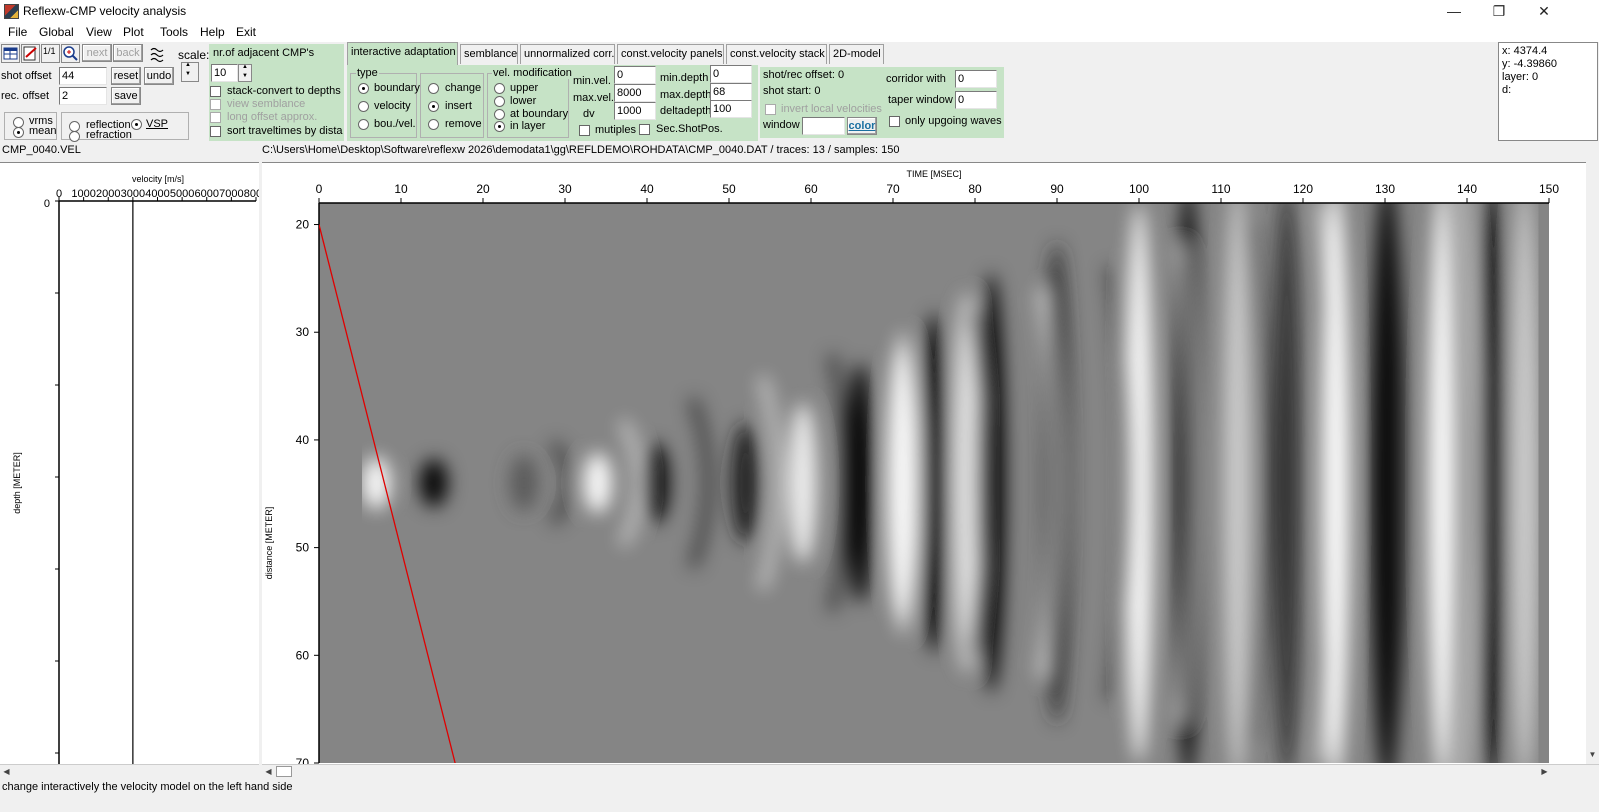 The height and width of the screenshot is (812, 1599). What do you see at coordinates (284, 771) in the screenshot?
I see `scroll-thumb` at bounding box center [284, 771].